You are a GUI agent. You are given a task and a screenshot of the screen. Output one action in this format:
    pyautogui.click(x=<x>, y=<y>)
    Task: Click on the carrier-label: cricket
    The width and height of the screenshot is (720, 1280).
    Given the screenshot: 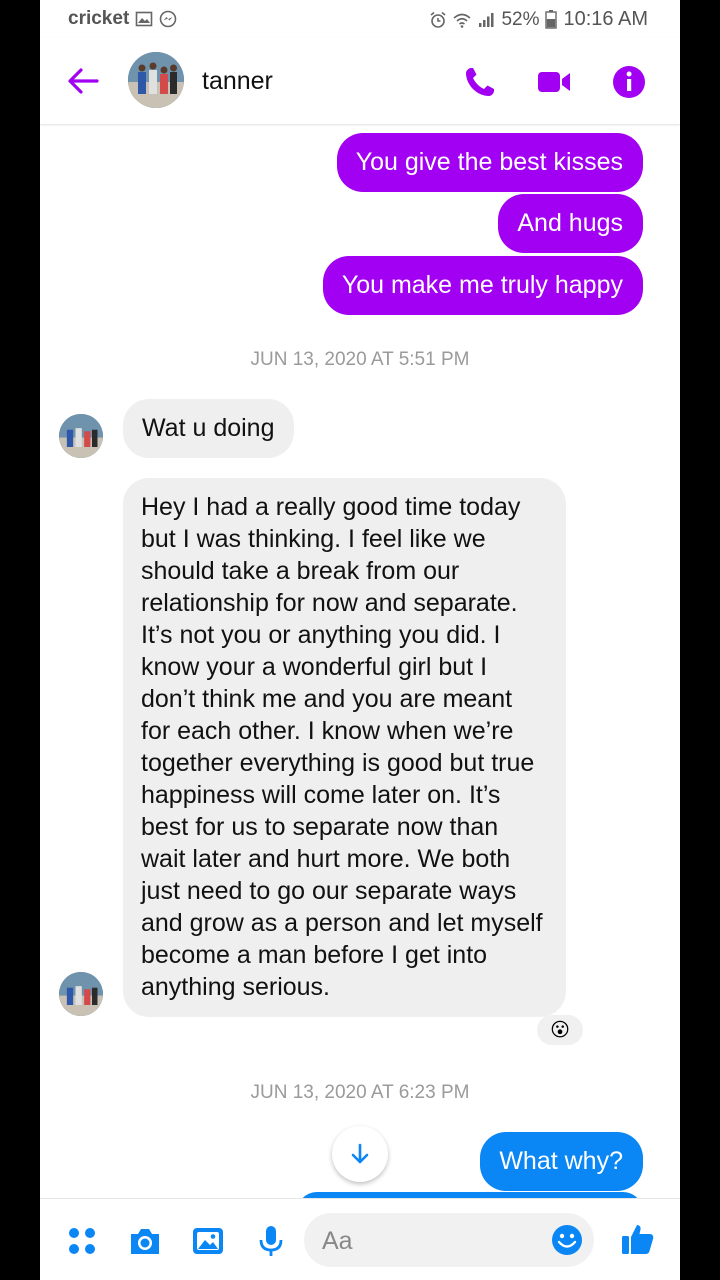 What is the action you would take?
    pyautogui.click(x=99, y=18)
    